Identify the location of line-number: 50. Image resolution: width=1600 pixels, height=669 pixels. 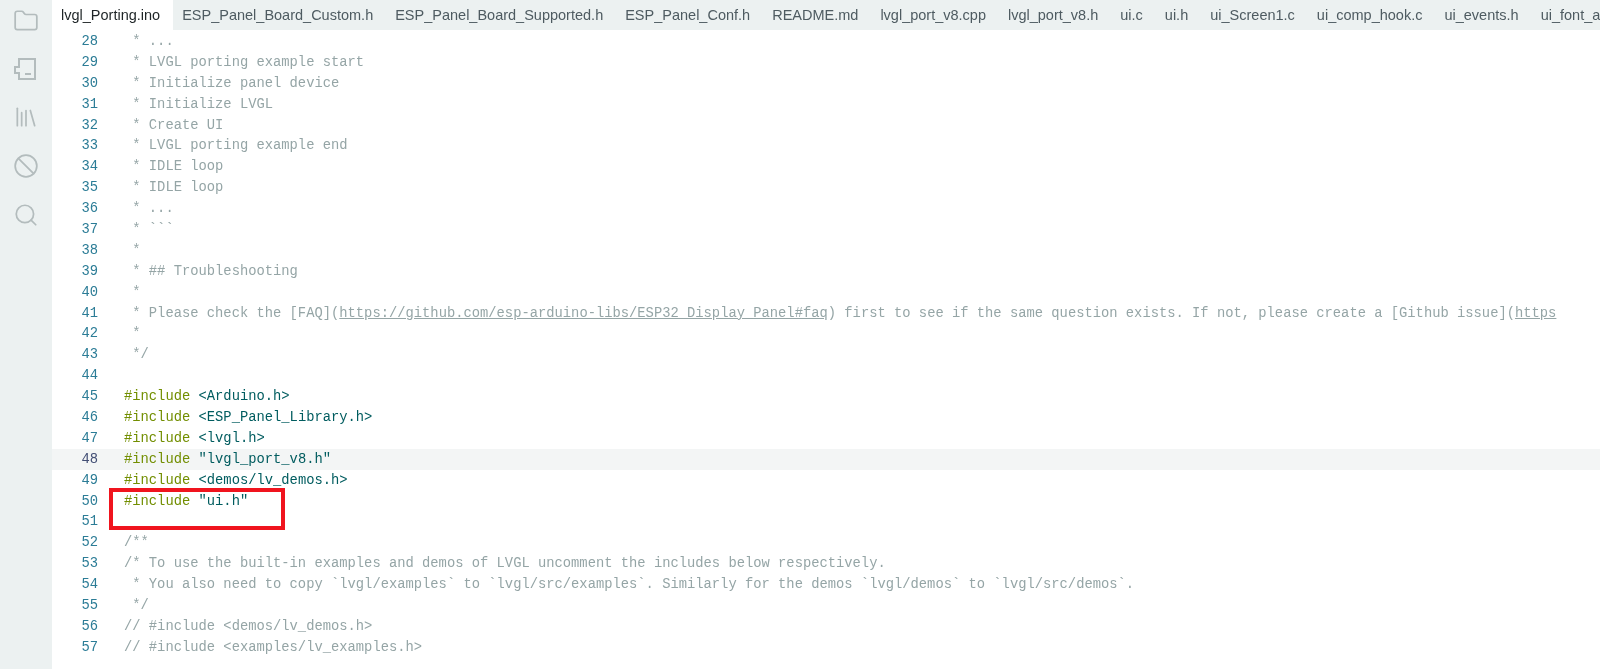
(89, 501).